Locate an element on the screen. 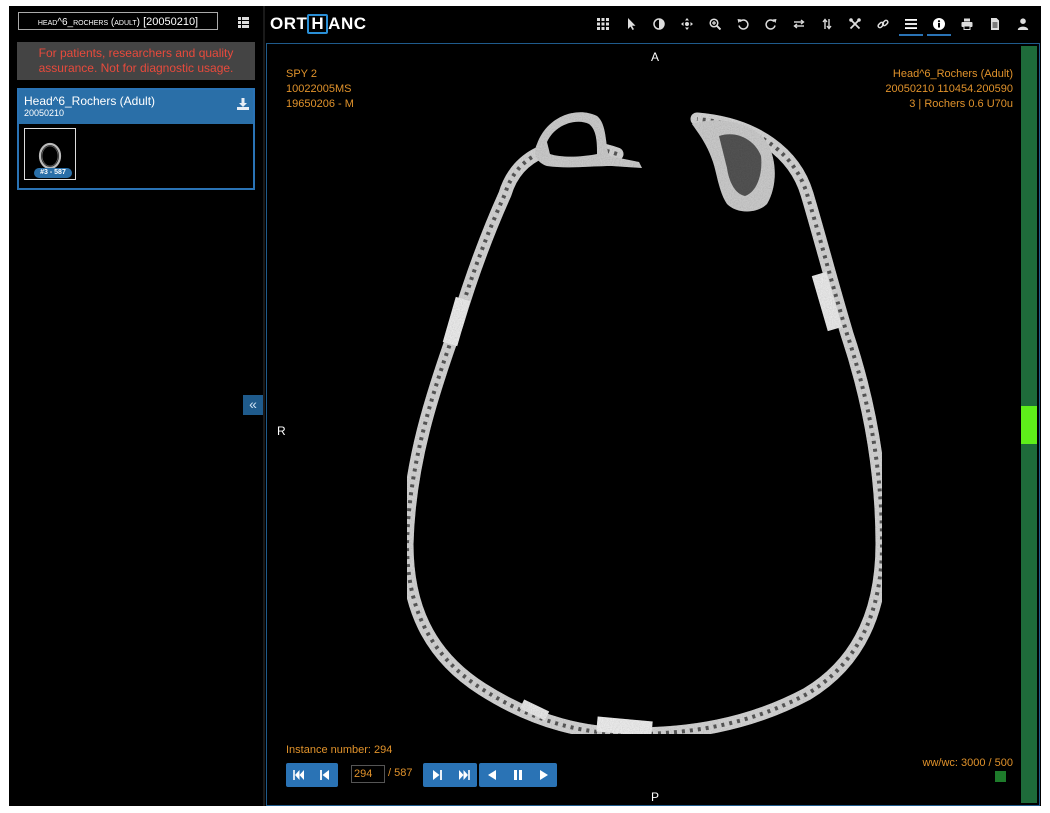  orientation-bottom: P is located at coordinates (655, 797).